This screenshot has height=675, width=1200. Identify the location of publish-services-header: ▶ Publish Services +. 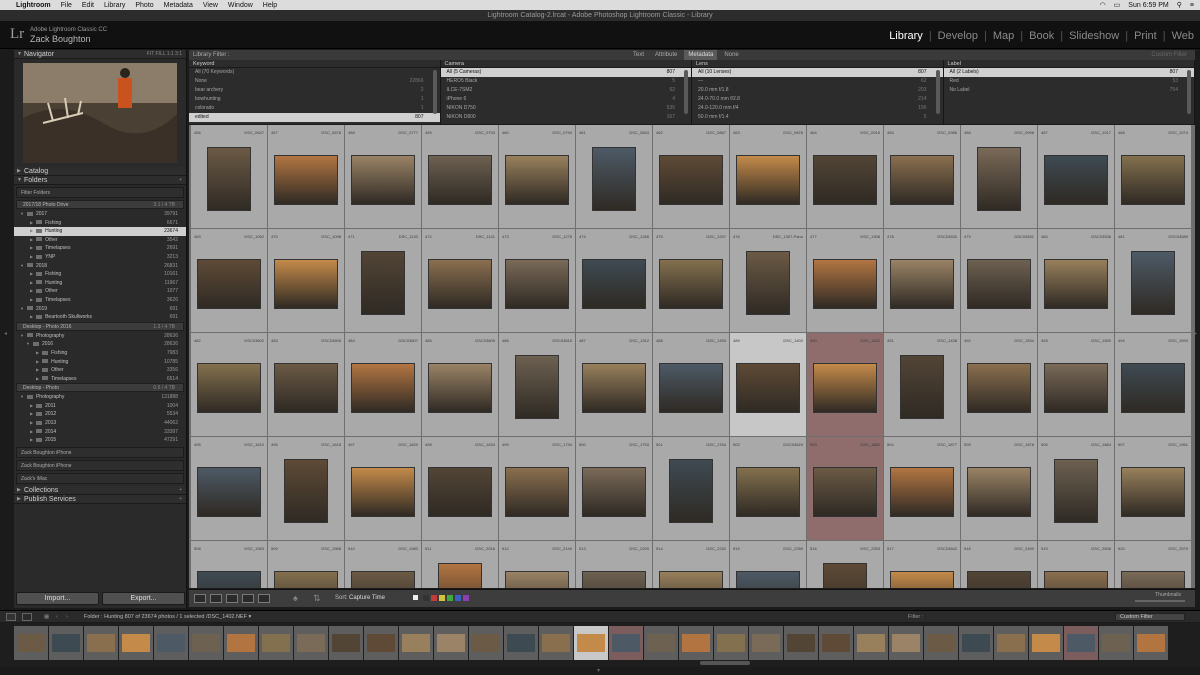
(100, 499).